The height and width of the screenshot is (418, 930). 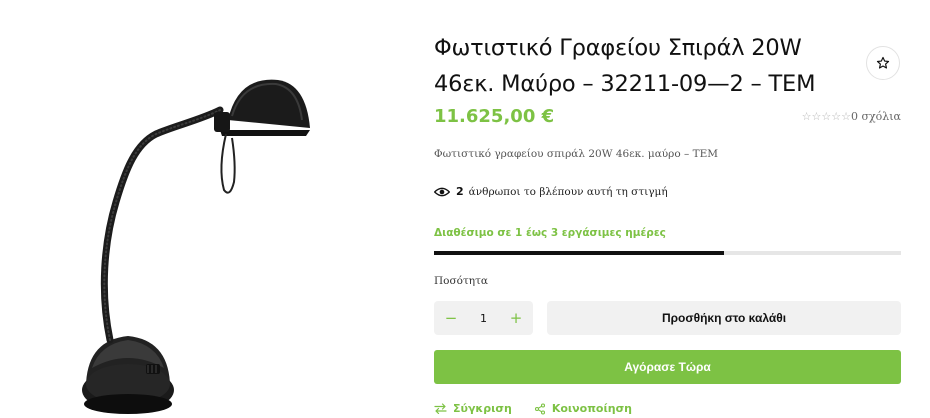 What do you see at coordinates (460, 191) in the screenshot?
I see `viewers-count: 2` at bounding box center [460, 191].